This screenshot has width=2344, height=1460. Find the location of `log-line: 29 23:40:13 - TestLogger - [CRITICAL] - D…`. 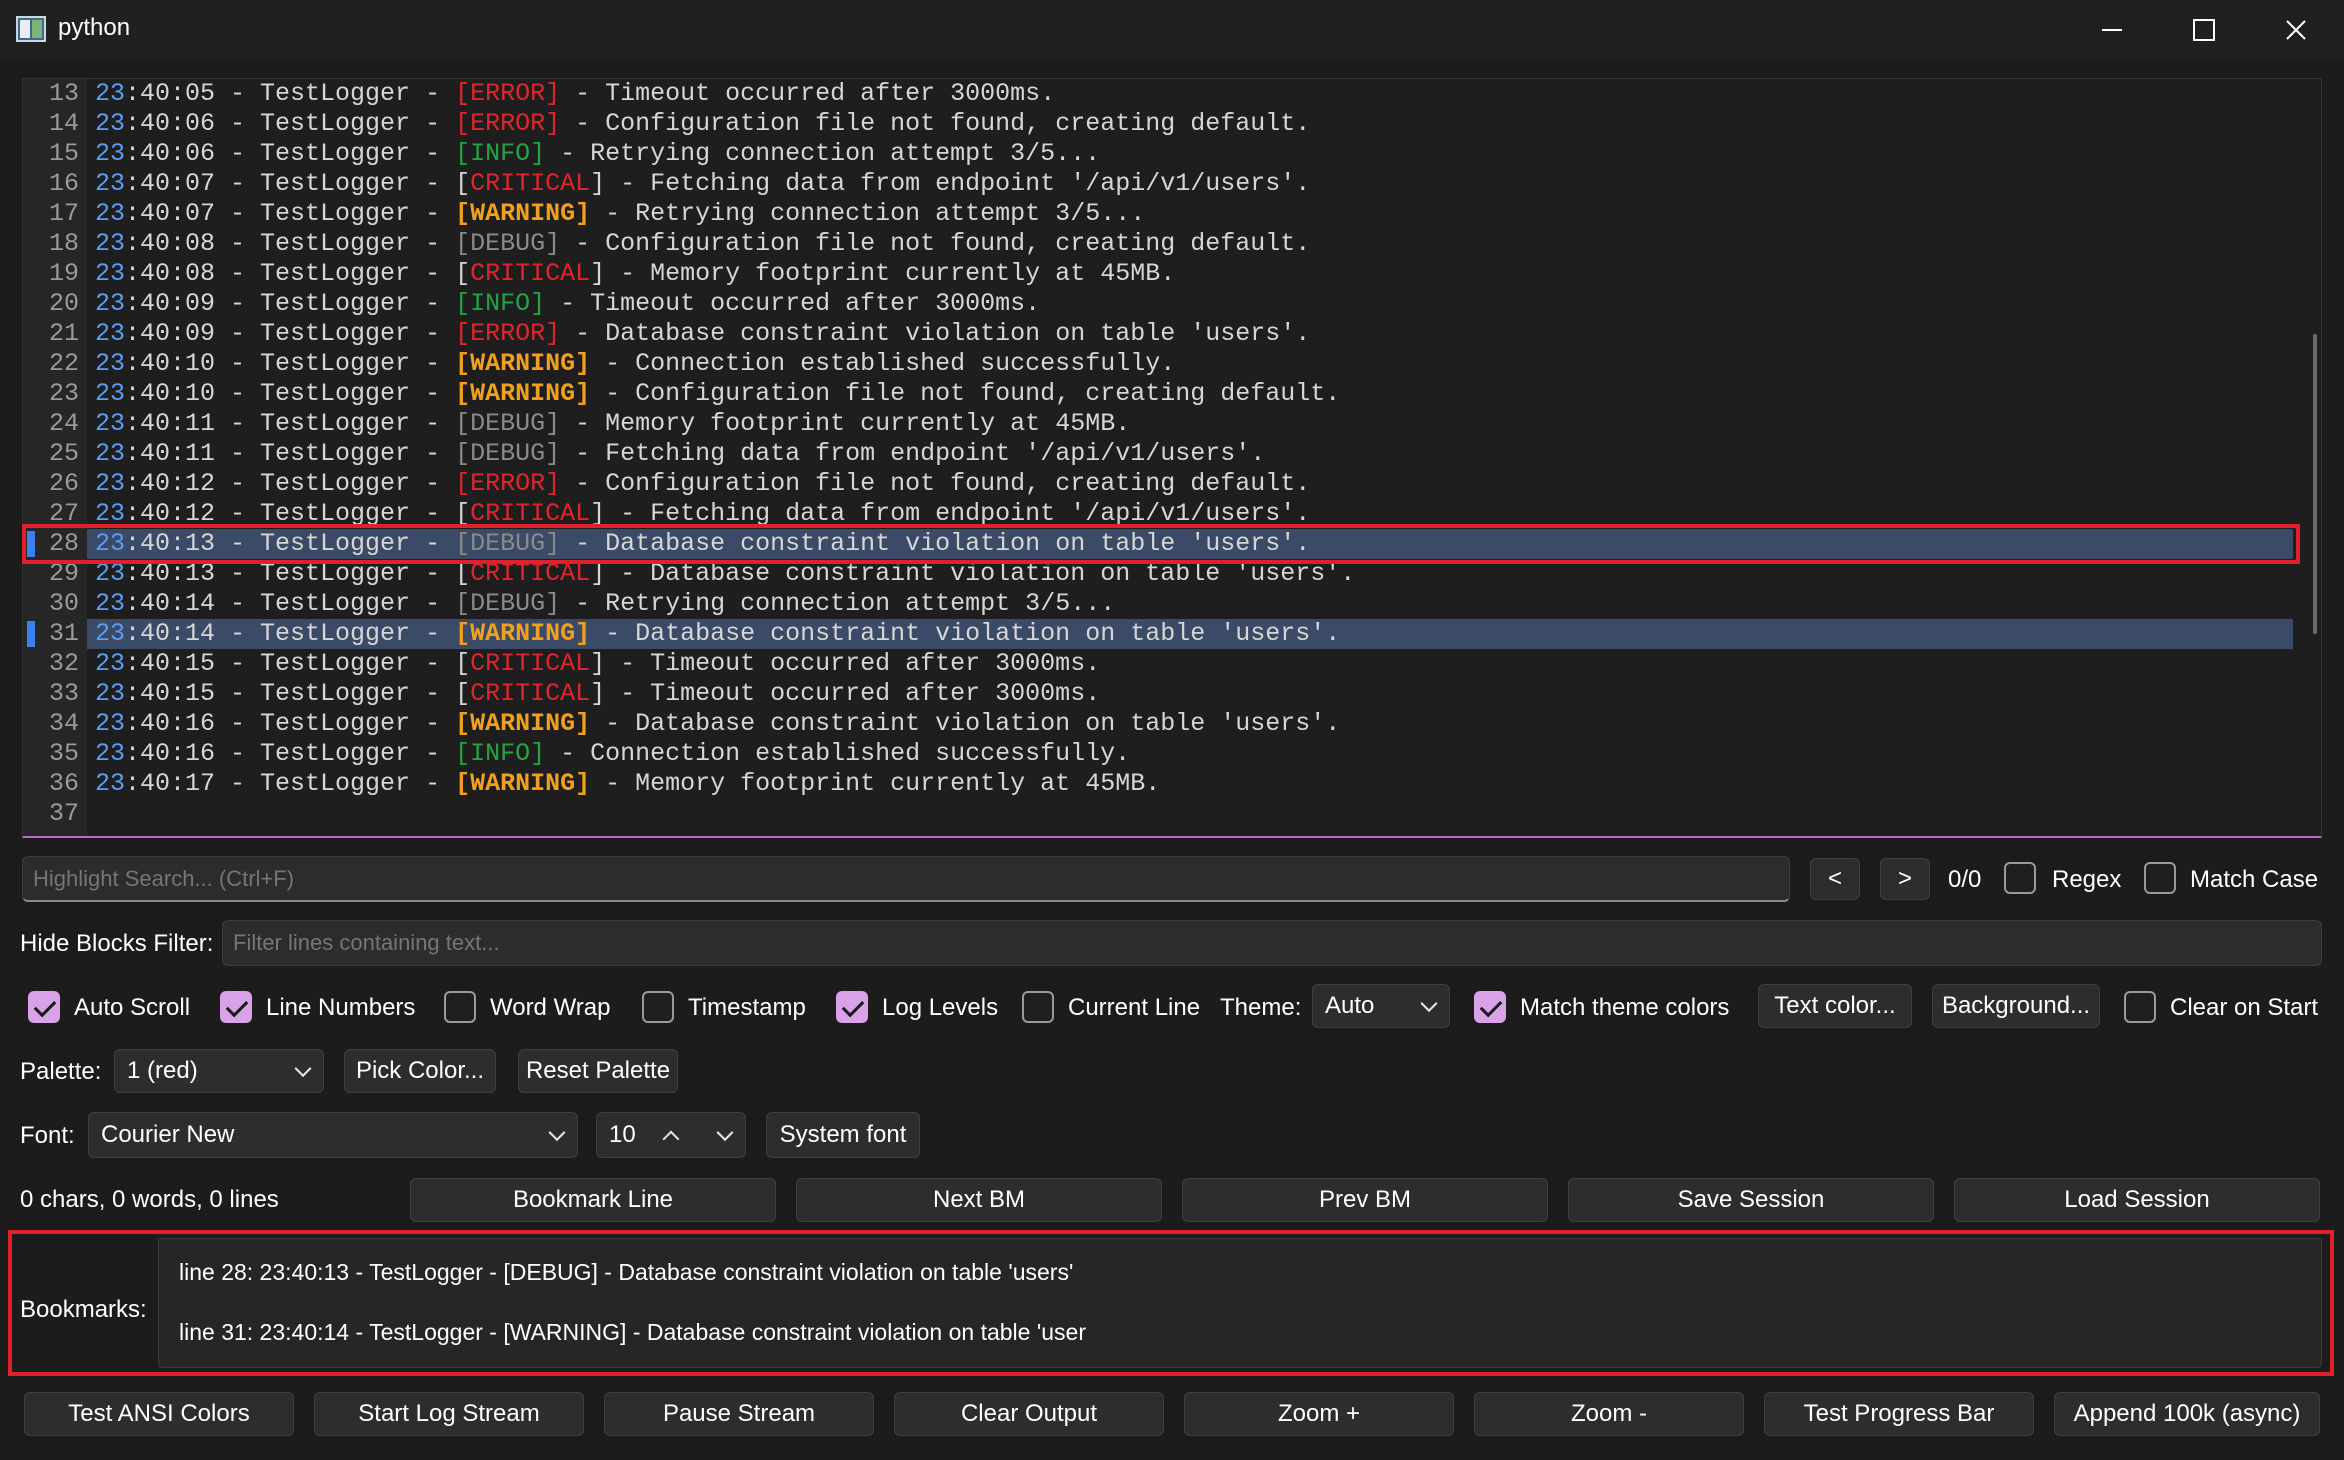

log-line: 29 23:40:13 - TestLogger - [CRITICAL] - D… is located at coordinates (1172, 574).